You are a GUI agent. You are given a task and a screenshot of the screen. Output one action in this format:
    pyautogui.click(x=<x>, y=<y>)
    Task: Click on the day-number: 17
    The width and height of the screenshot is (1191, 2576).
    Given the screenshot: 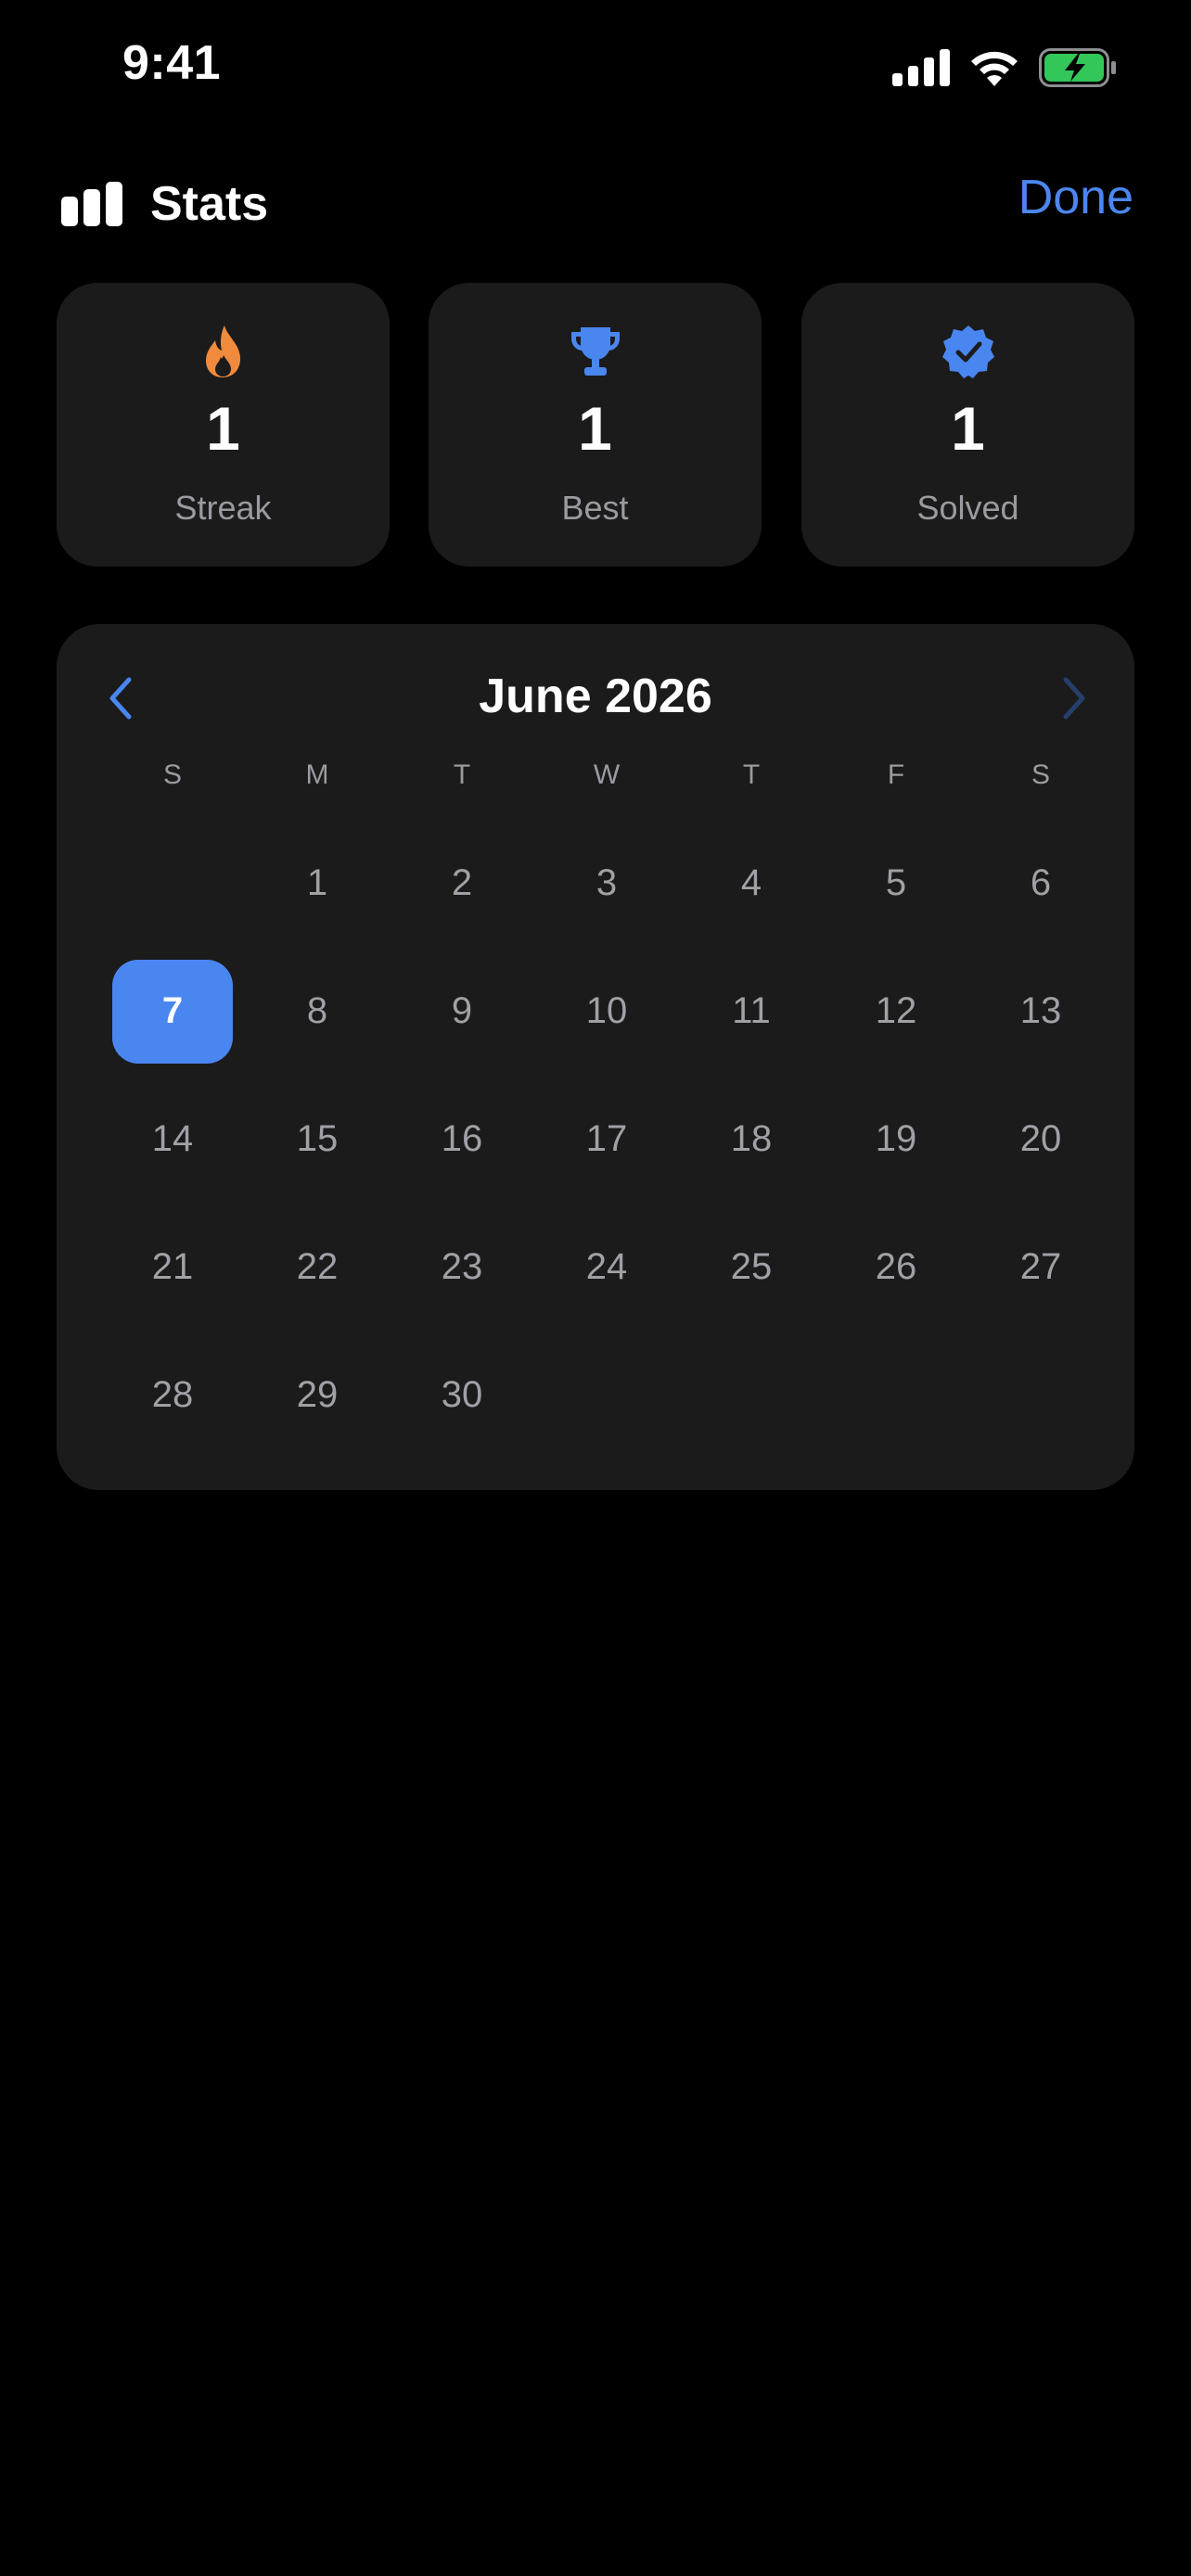 What is the action you would take?
    pyautogui.click(x=606, y=1138)
    